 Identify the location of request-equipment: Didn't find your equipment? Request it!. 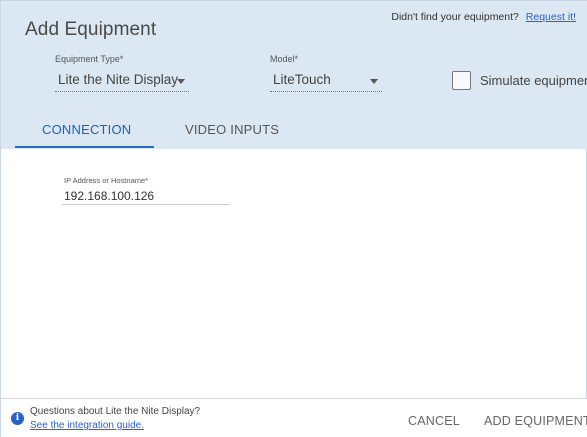
(483, 17).